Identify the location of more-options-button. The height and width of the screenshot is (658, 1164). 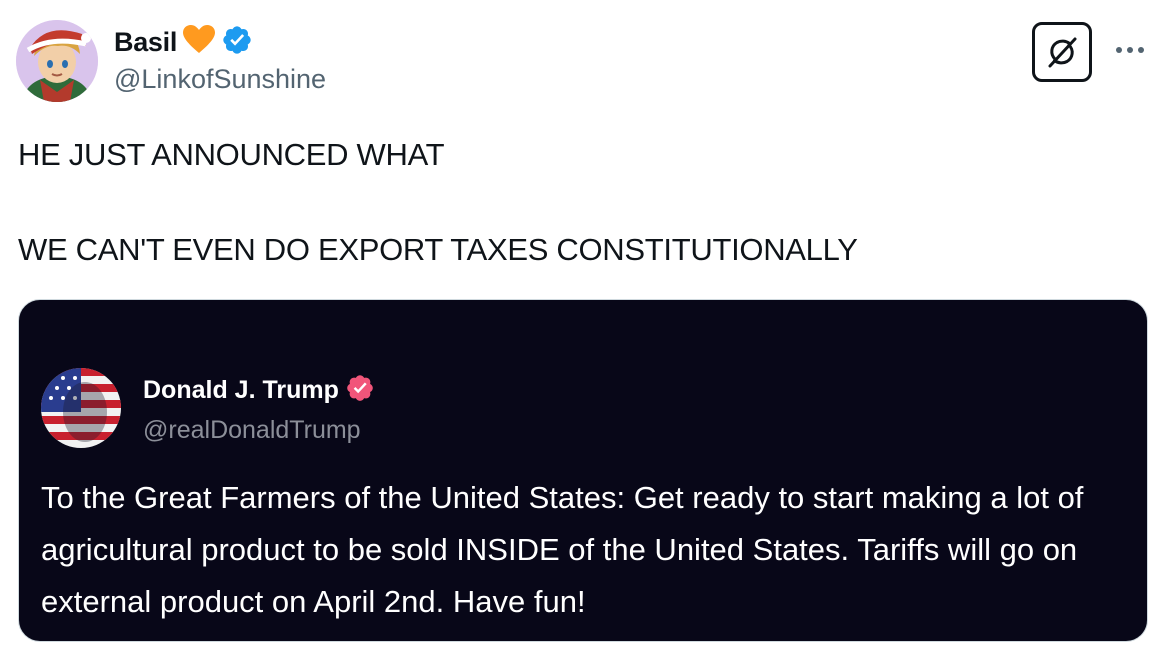
(1130, 50).